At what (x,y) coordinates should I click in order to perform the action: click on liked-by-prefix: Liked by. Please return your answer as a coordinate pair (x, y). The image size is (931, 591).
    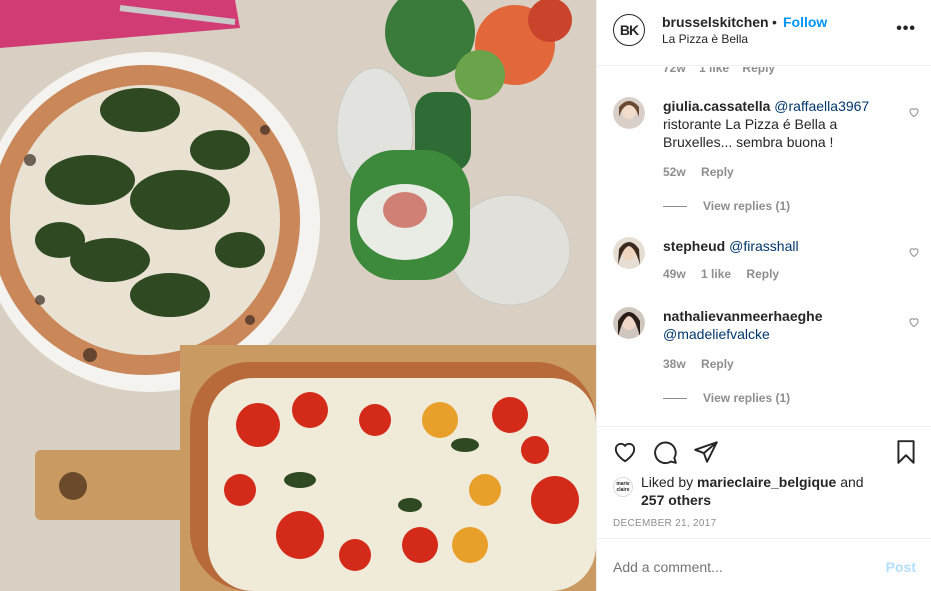
    Looking at the image, I should click on (667, 482).